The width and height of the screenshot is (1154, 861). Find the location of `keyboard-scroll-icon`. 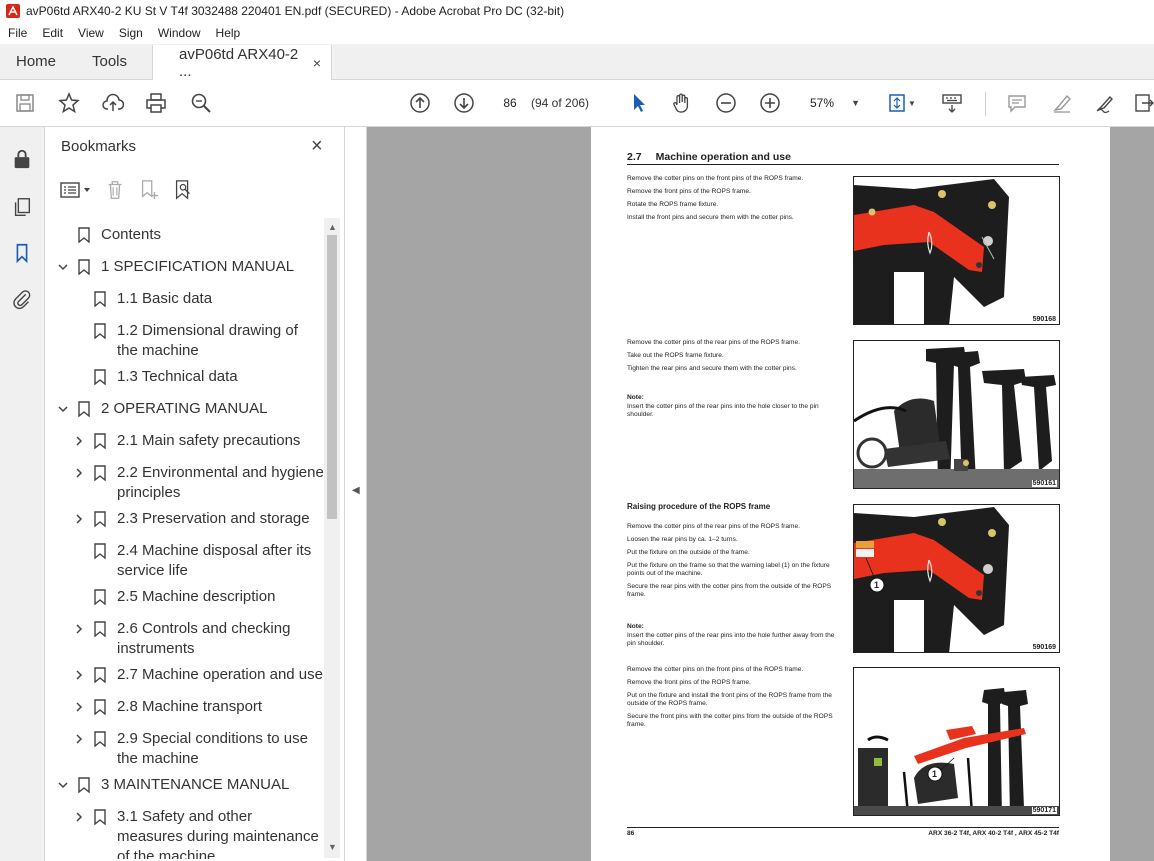

keyboard-scroll-icon is located at coordinates (952, 103).